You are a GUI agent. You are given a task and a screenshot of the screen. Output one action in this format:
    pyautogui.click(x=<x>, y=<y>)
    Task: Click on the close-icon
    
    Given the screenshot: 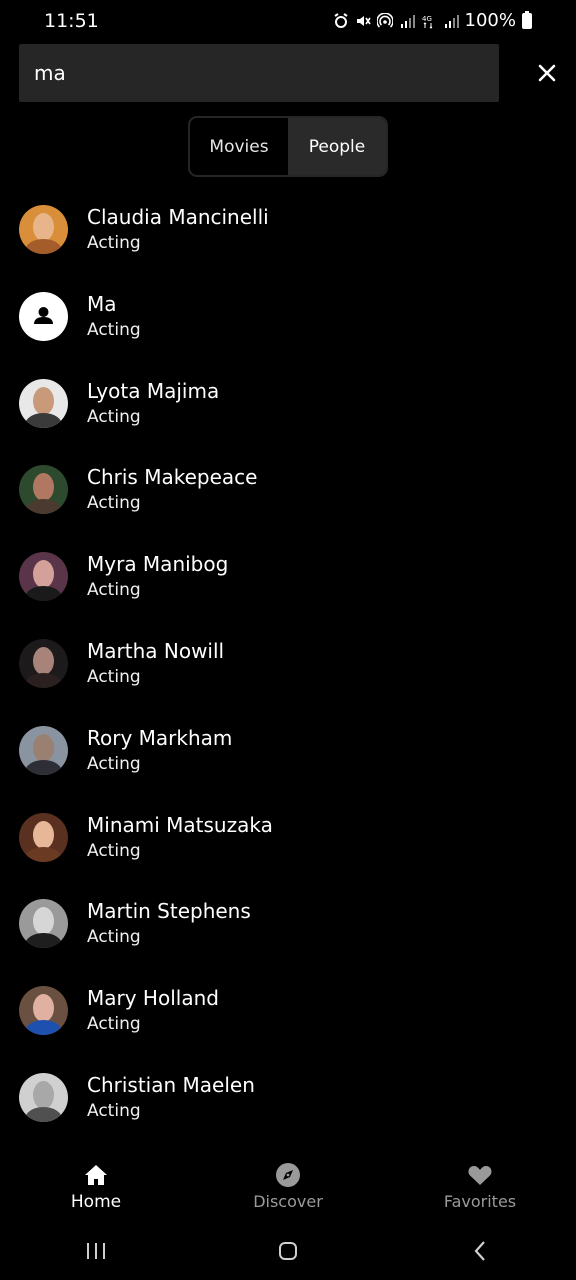 What is the action you would take?
    pyautogui.click(x=547, y=73)
    